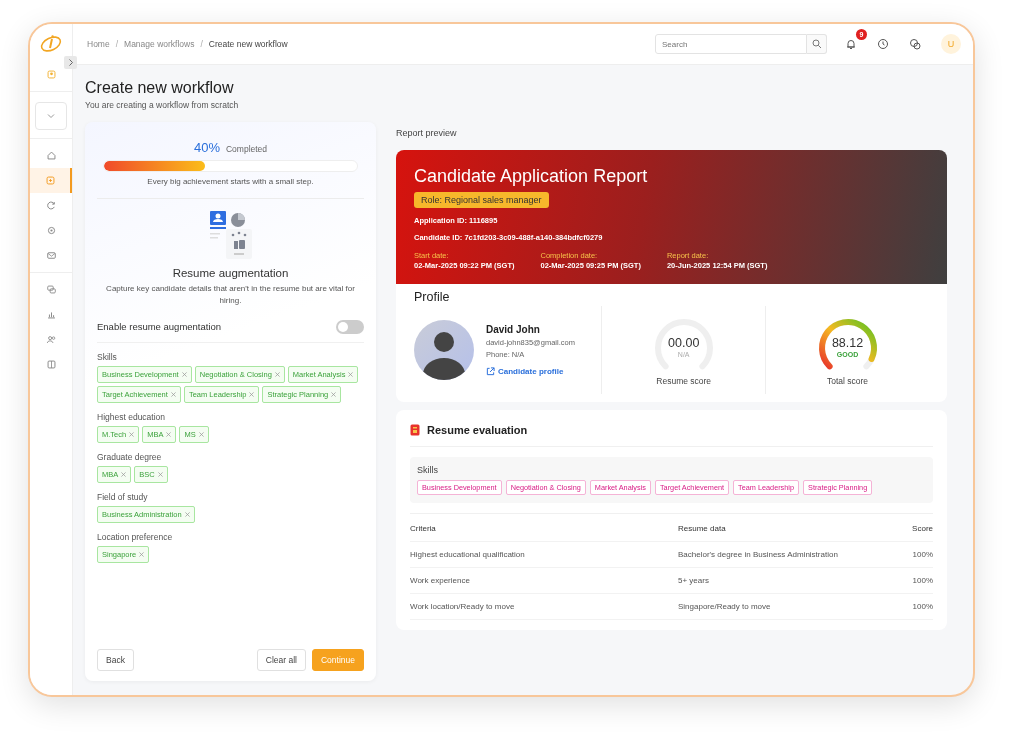 This screenshot has height=751, width=1024. Describe the element at coordinates (51, 230) in the screenshot. I see `settings-icon` at that location.